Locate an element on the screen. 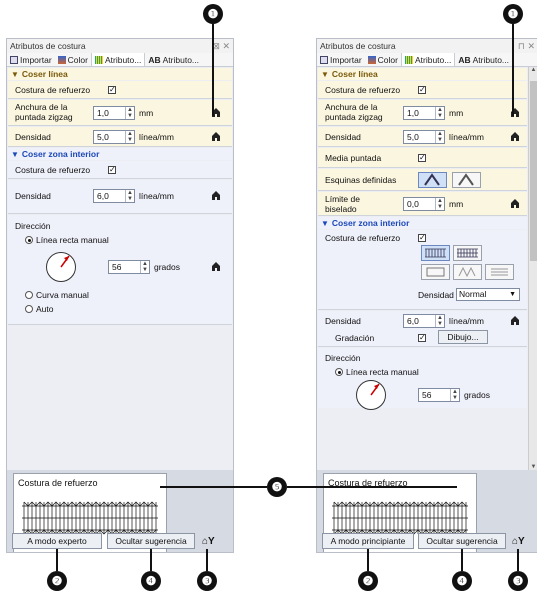 The width and height of the screenshot is (537, 595). callout-2-right: ❷ is located at coordinates (368, 581).